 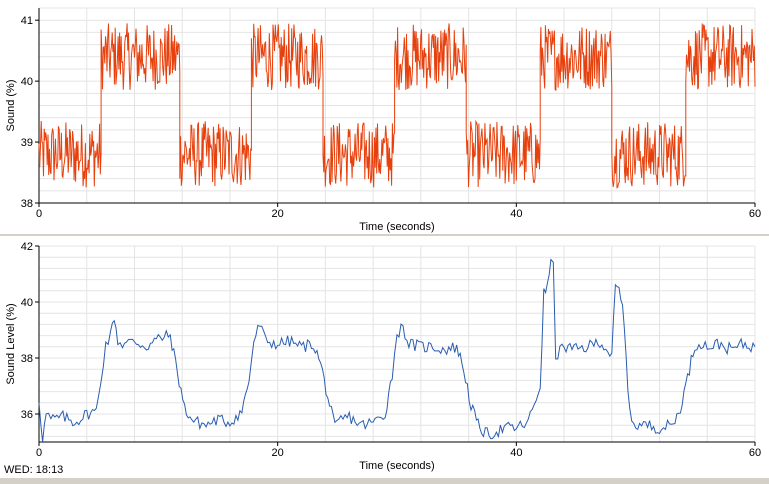 I want to click on y-tick-label: 41, so click(x=27, y=21).